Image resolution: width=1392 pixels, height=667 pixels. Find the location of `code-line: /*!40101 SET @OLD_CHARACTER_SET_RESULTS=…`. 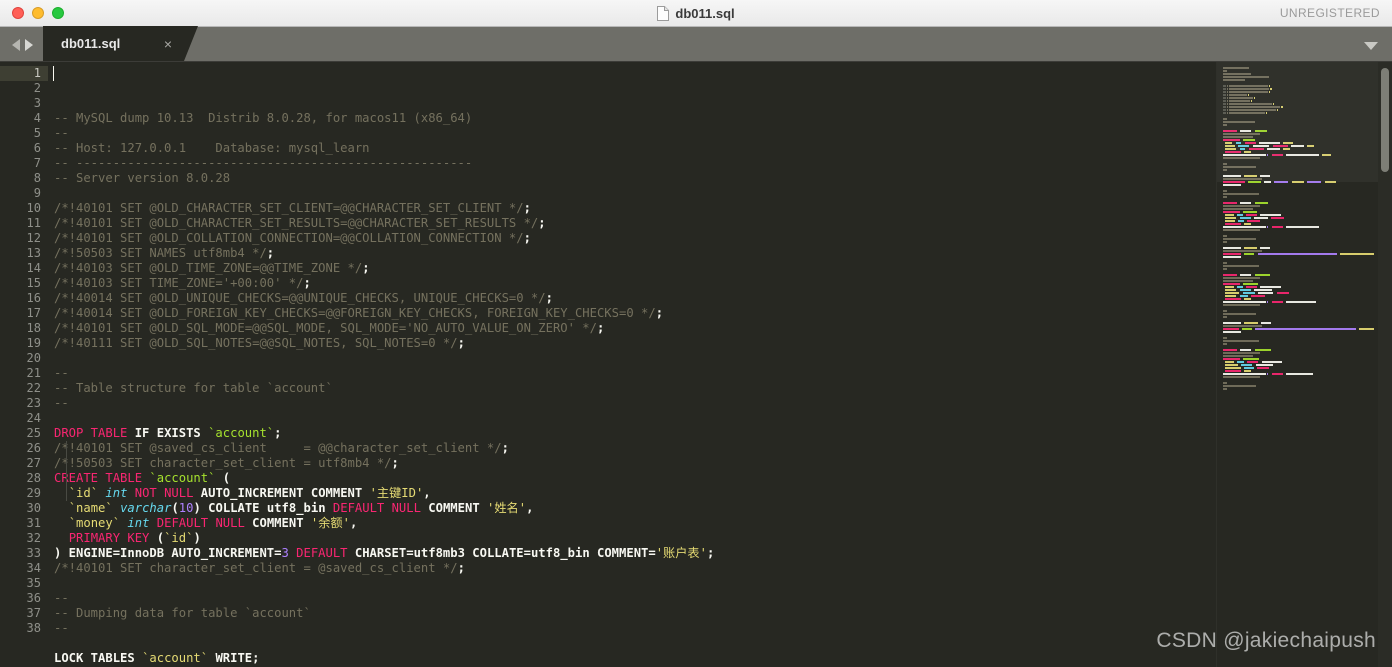

code-line: /*!40101 SET @OLD_CHARACTER_SET_RESULTS=… is located at coordinates (720, 223).